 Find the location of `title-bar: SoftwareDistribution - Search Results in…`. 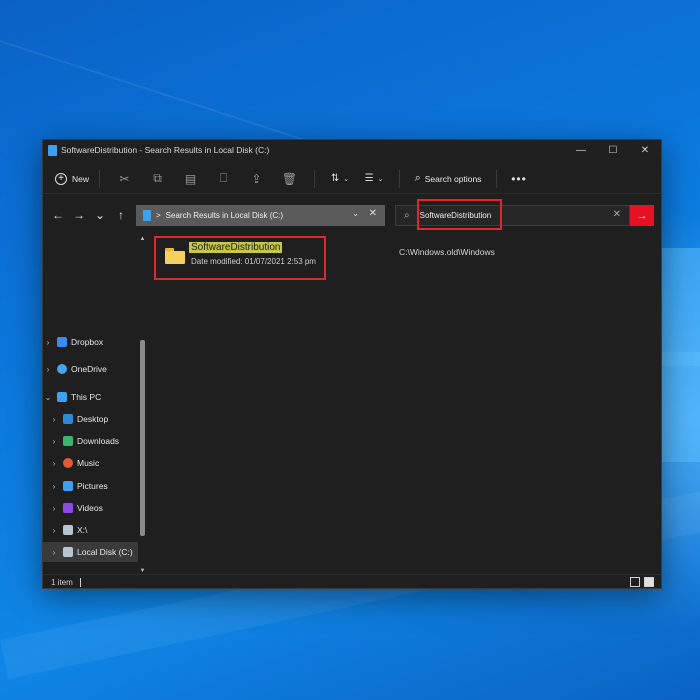

title-bar: SoftwareDistribution - Search Results in… is located at coordinates (352, 150).